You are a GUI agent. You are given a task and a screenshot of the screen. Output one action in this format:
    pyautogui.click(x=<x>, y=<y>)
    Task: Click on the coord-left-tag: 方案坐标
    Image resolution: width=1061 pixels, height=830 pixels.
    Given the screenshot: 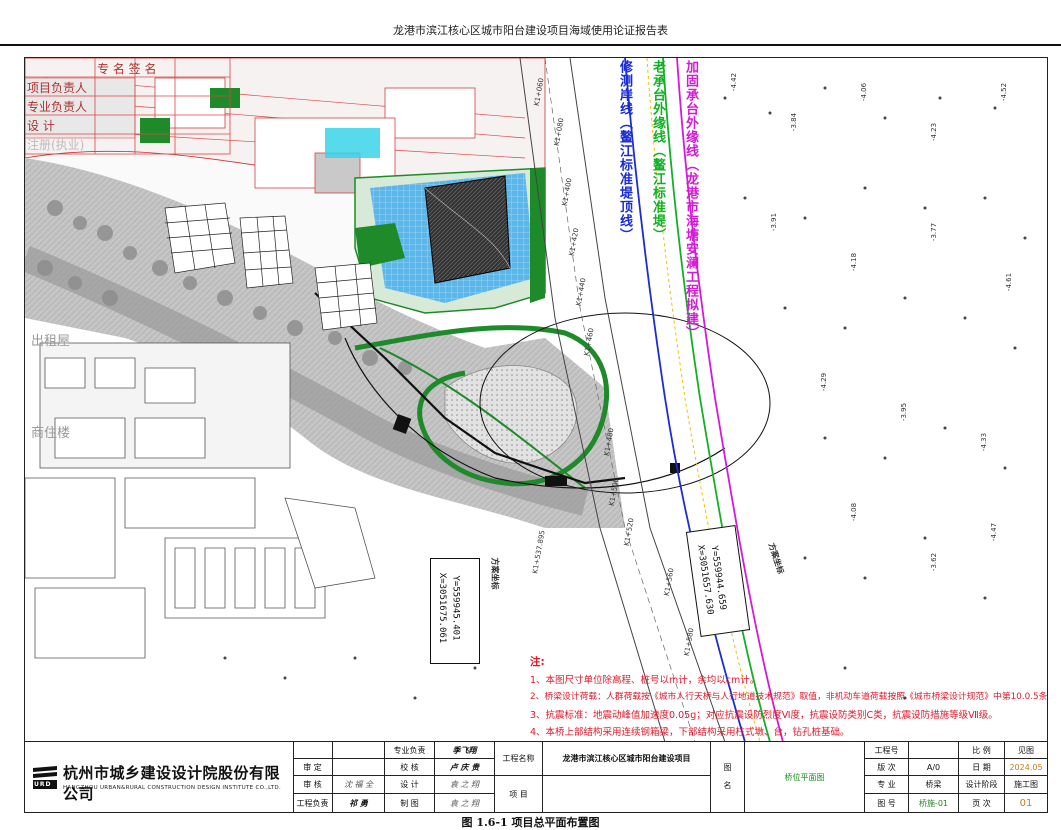 What is the action you would take?
    pyautogui.click(x=495, y=573)
    